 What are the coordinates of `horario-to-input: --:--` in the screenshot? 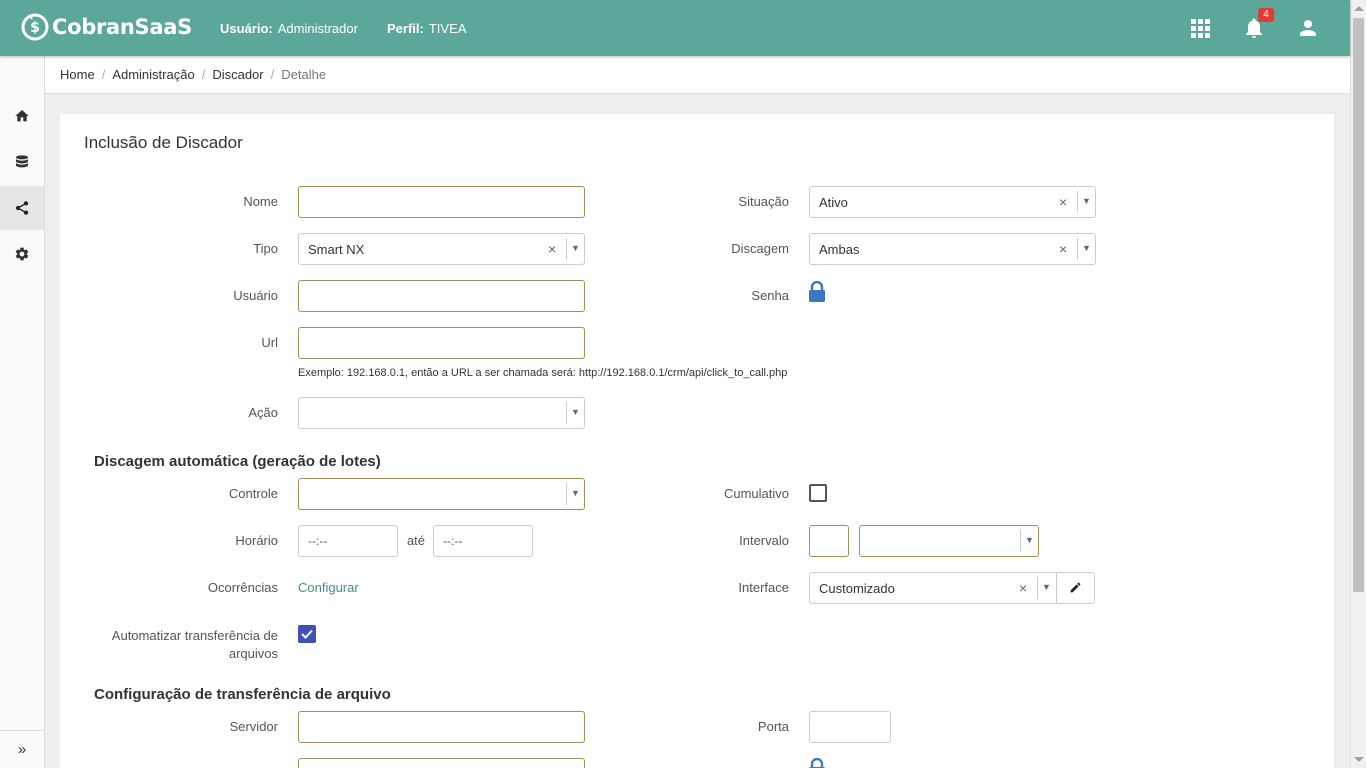 It's located at (483, 541).